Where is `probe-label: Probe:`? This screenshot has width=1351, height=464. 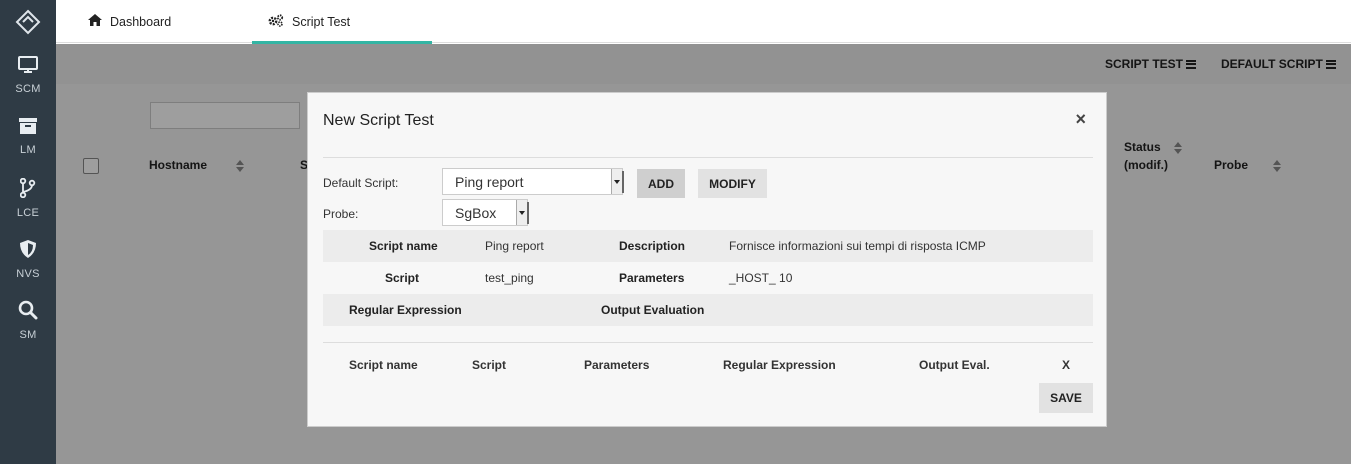
probe-label: Probe: is located at coordinates (341, 214).